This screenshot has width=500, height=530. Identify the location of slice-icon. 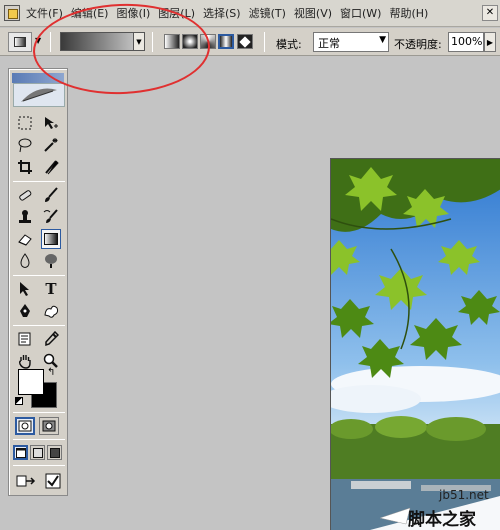
(51, 167).